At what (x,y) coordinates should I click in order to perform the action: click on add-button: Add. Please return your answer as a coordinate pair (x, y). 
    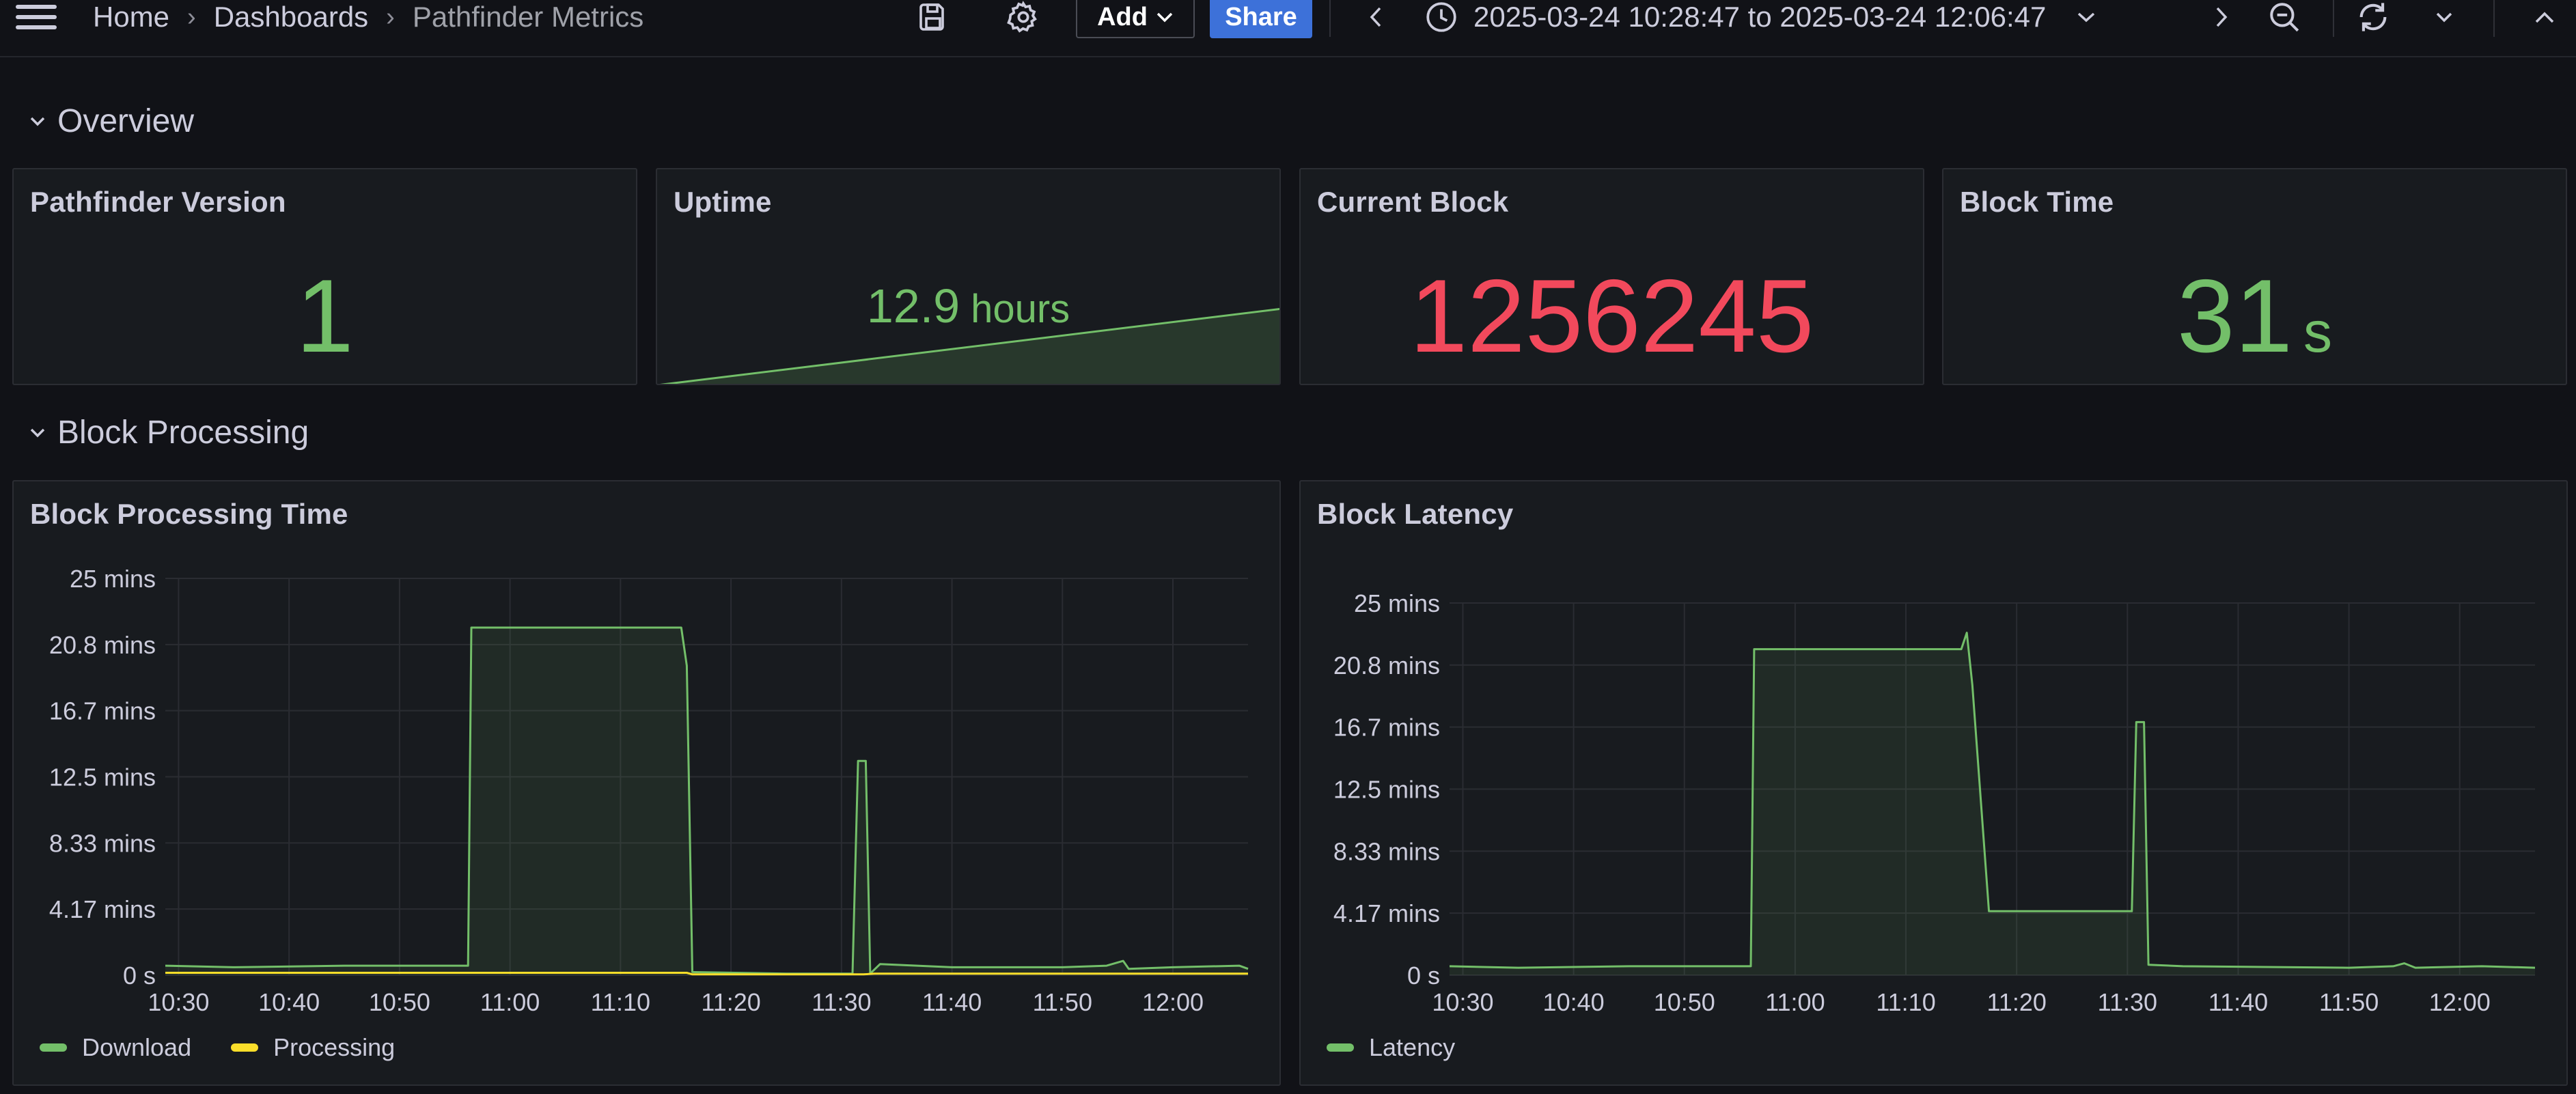
    Looking at the image, I should click on (1135, 19).